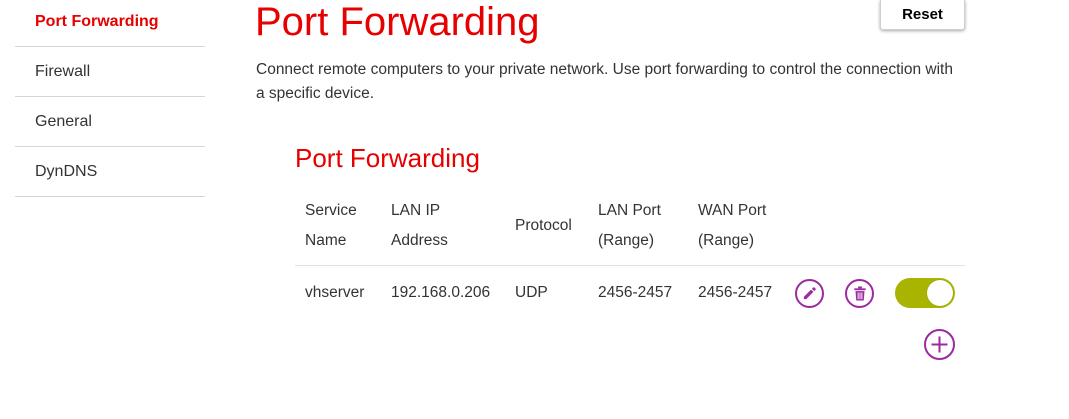 The width and height of the screenshot is (1069, 419). Describe the element at coordinates (441, 292) in the screenshot. I see `cell-lan-ip: 192.168.0.206` at that location.